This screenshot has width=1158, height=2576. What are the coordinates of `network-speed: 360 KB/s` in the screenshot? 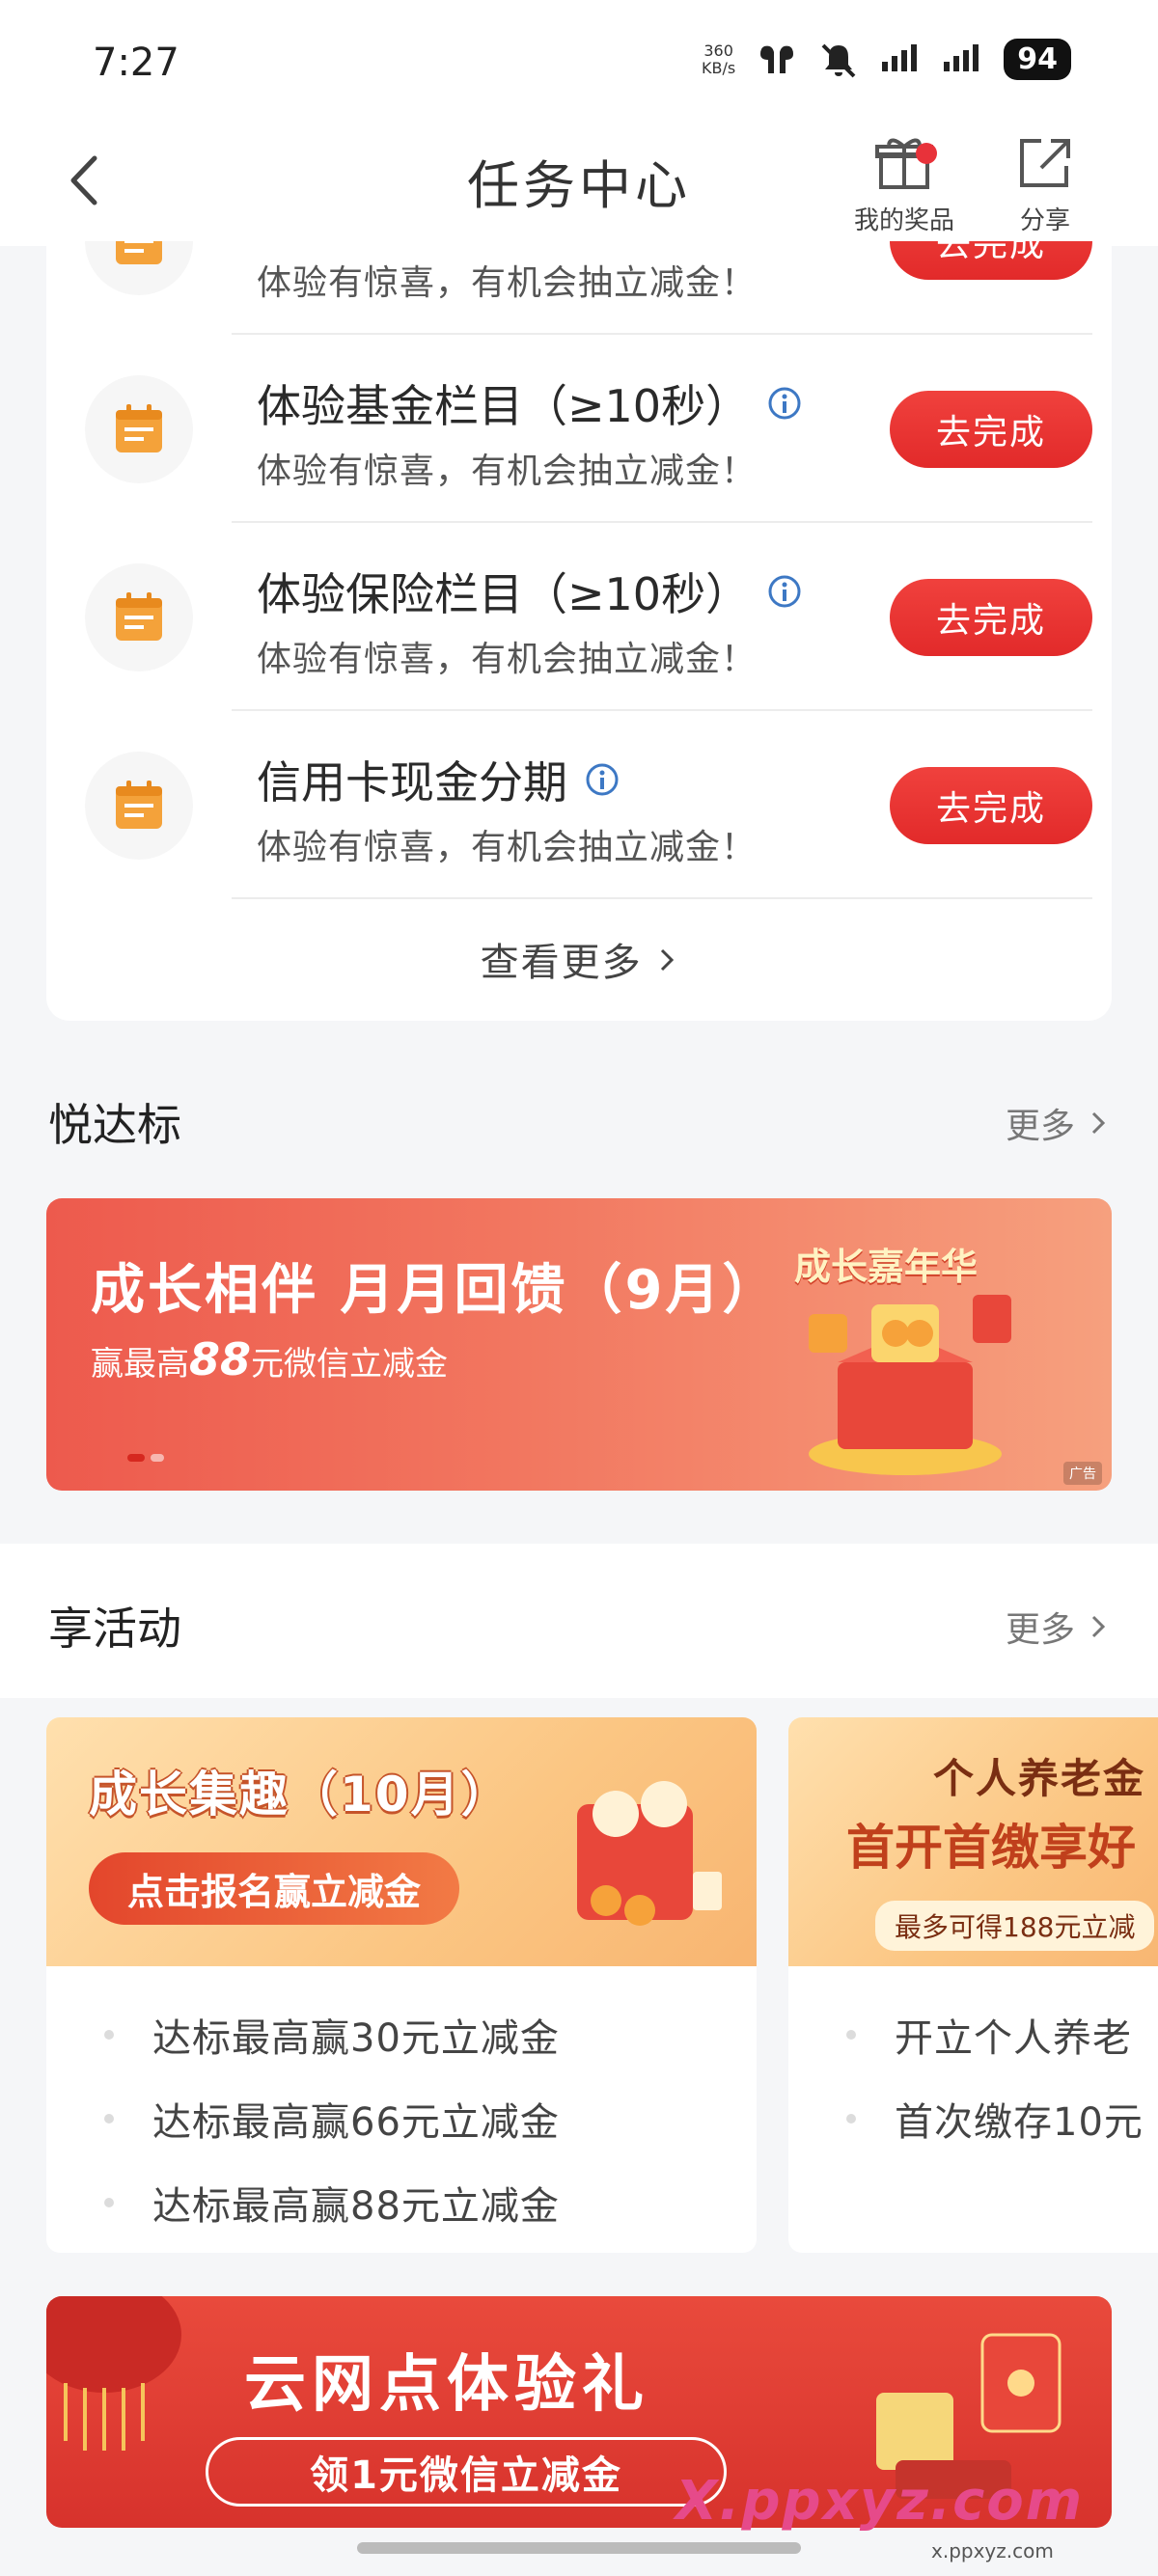 It's located at (719, 59).